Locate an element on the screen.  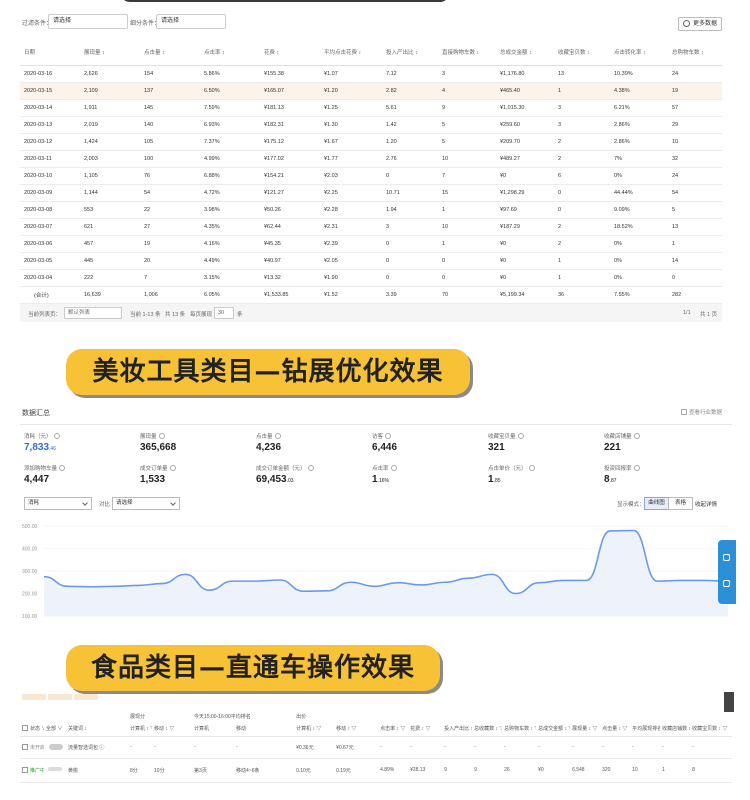
column-header: 总购物车数 ↕ ▽ is located at coordinates (519, 729).